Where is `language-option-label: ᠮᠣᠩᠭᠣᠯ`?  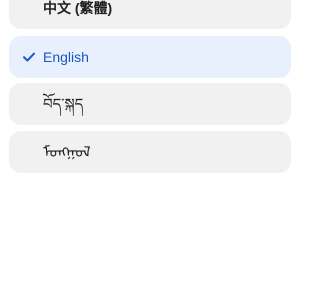 language-option-label: ᠮᠣᠩᠭᠣᠯ is located at coordinates (67, 152).